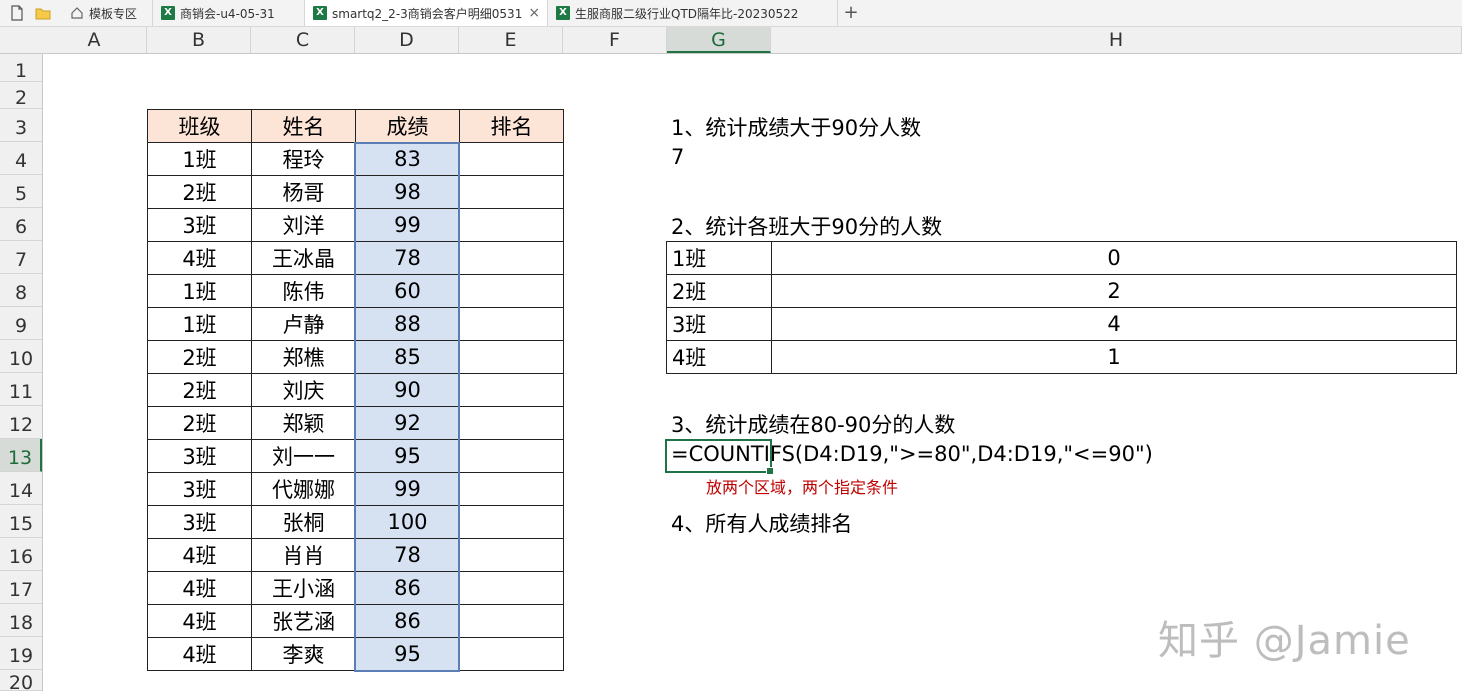 This screenshot has height=697, width=1462. I want to click on cell-name: 程玲, so click(303, 159).